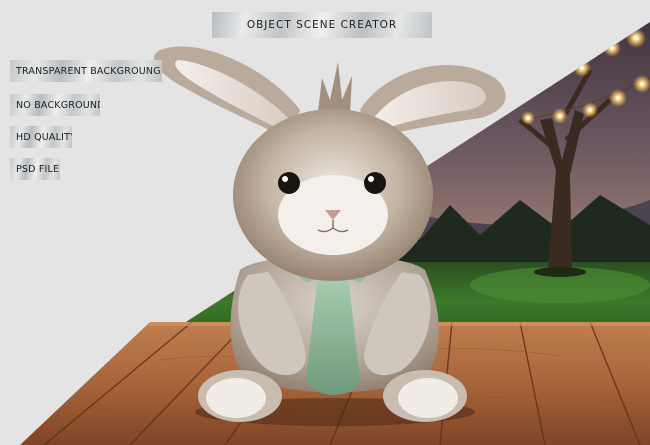 The height and width of the screenshot is (445, 650). Describe the element at coordinates (86, 71) in the screenshot. I see `feature-badge-transparent-background: TRANSPARENT BACKGROUNG` at that location.